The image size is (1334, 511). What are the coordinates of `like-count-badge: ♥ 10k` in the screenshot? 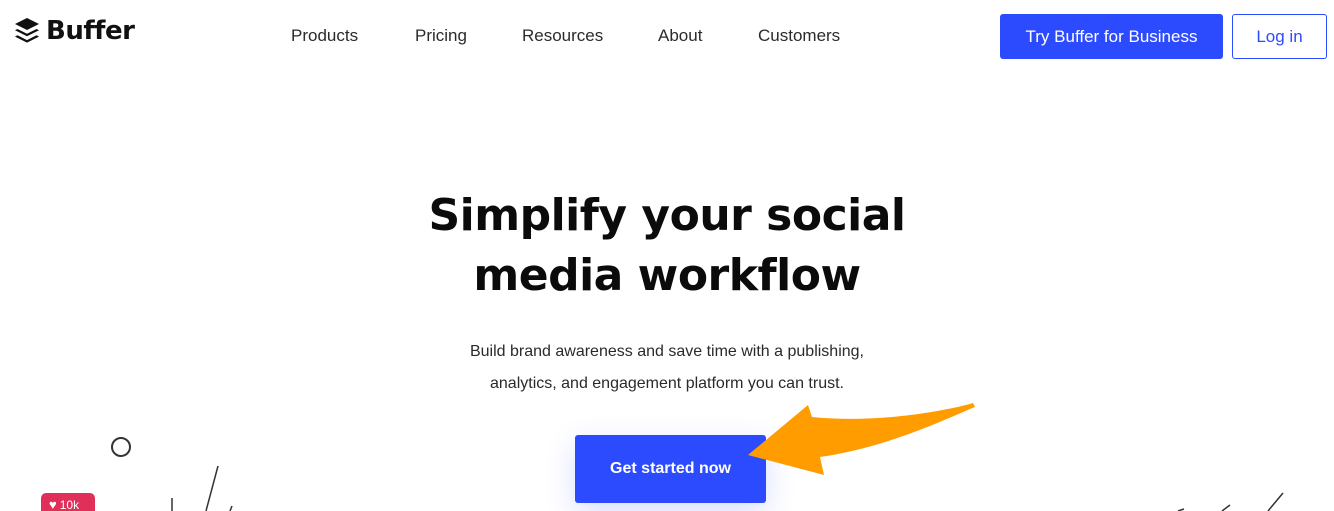 It's located at (68, 502).